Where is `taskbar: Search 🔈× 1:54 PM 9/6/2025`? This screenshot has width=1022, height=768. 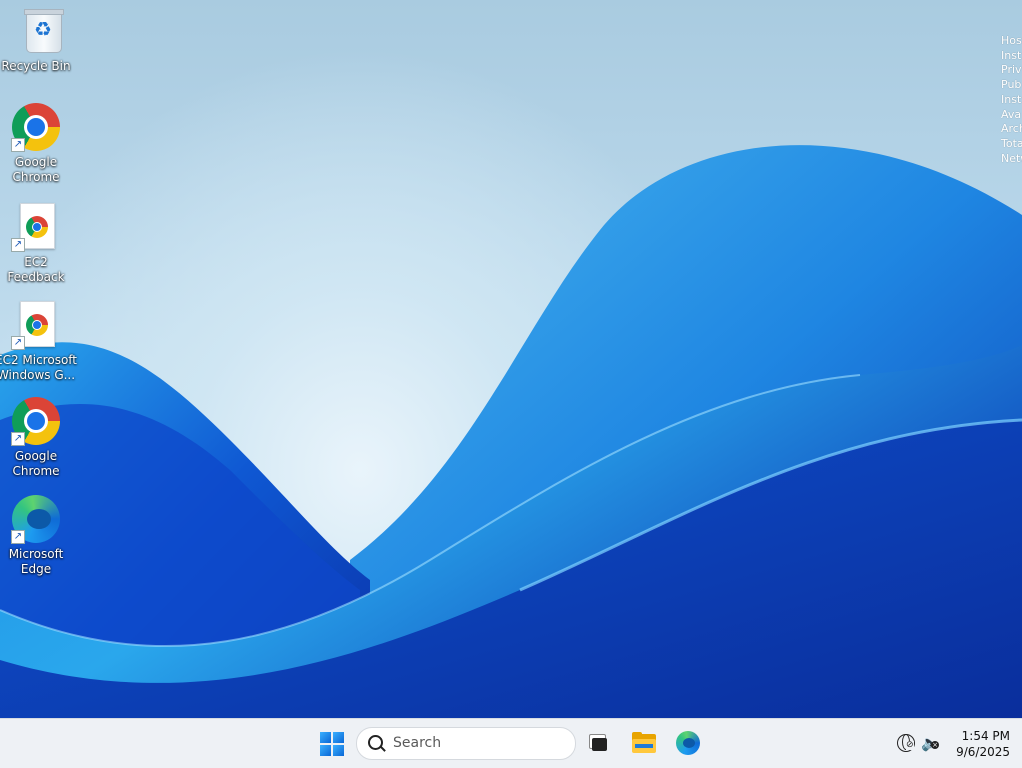 taskbar: Search 🔈× 1:54 PM 9/6/2025 is located at coordinates (511, 743).